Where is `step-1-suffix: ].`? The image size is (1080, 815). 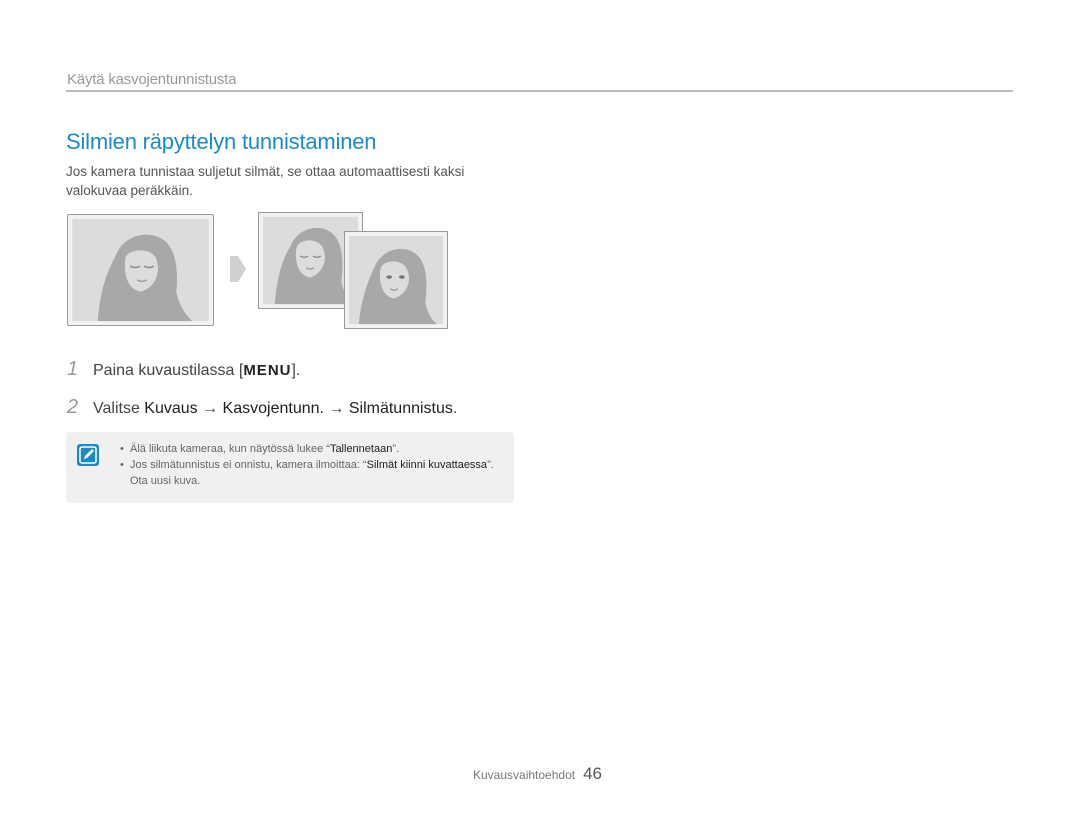 step-1-suffix: ]. is located at coordinates (296, 370).